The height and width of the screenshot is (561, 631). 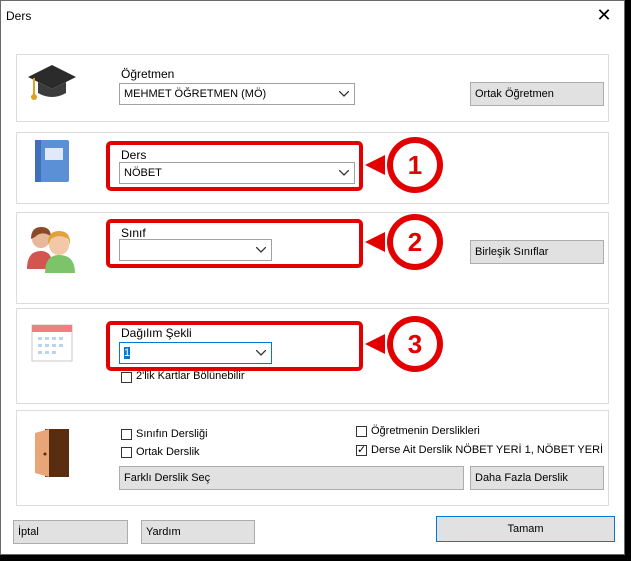 What do you see at coordinates (198, 532) in the screenshot?
I see `help-button: Yardım` at bounding box center [198, 532].